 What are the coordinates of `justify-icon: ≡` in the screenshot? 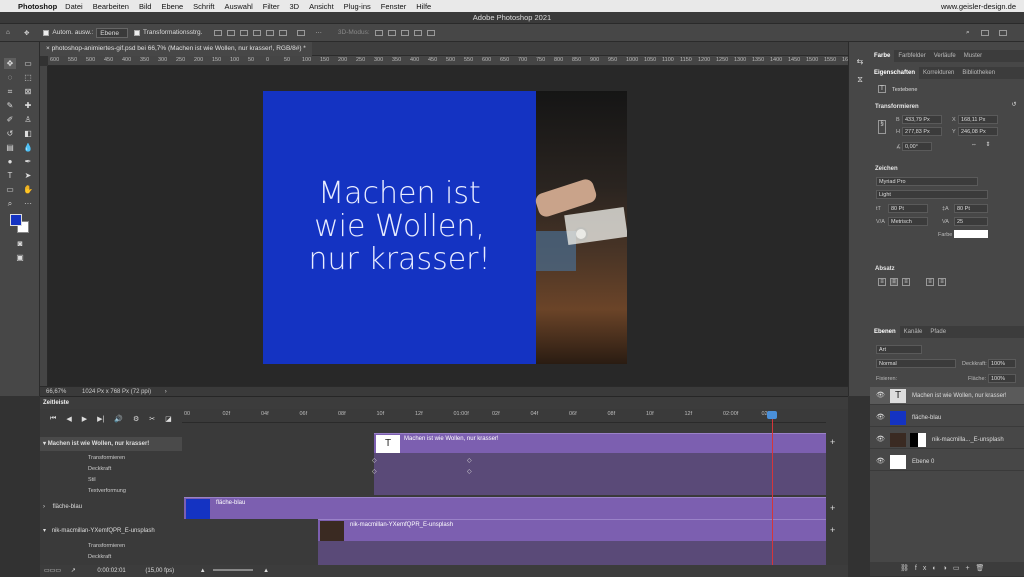 It's located at (930, 282).